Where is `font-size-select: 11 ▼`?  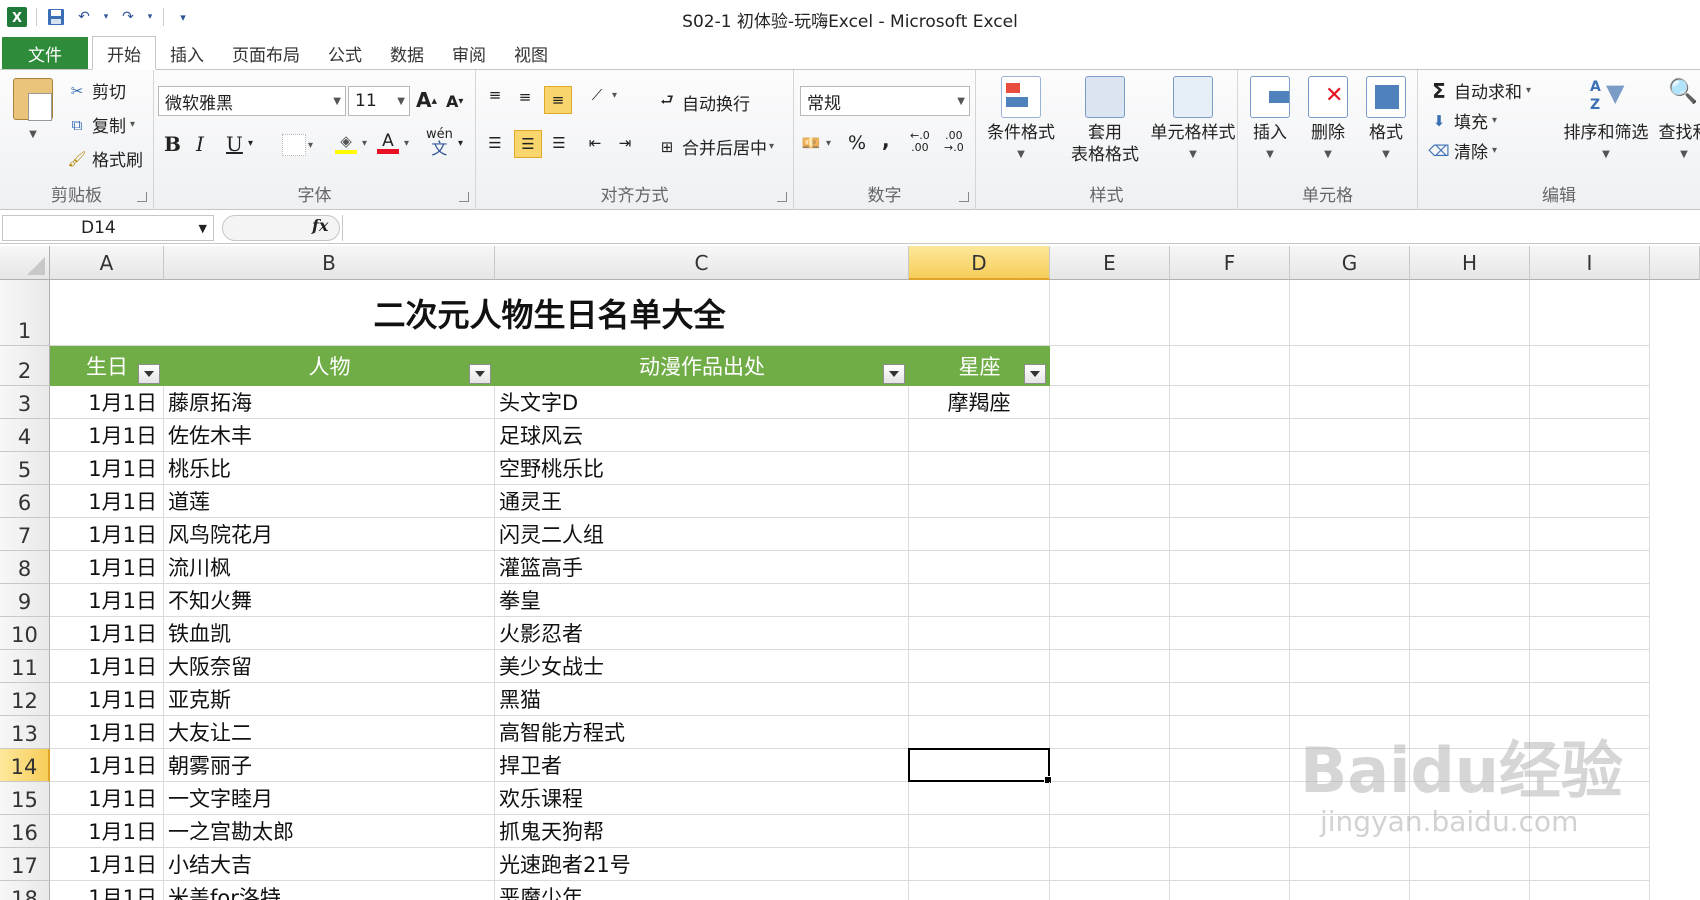 font-size-select: 11 ▼ is located at coordinates (379, 101).